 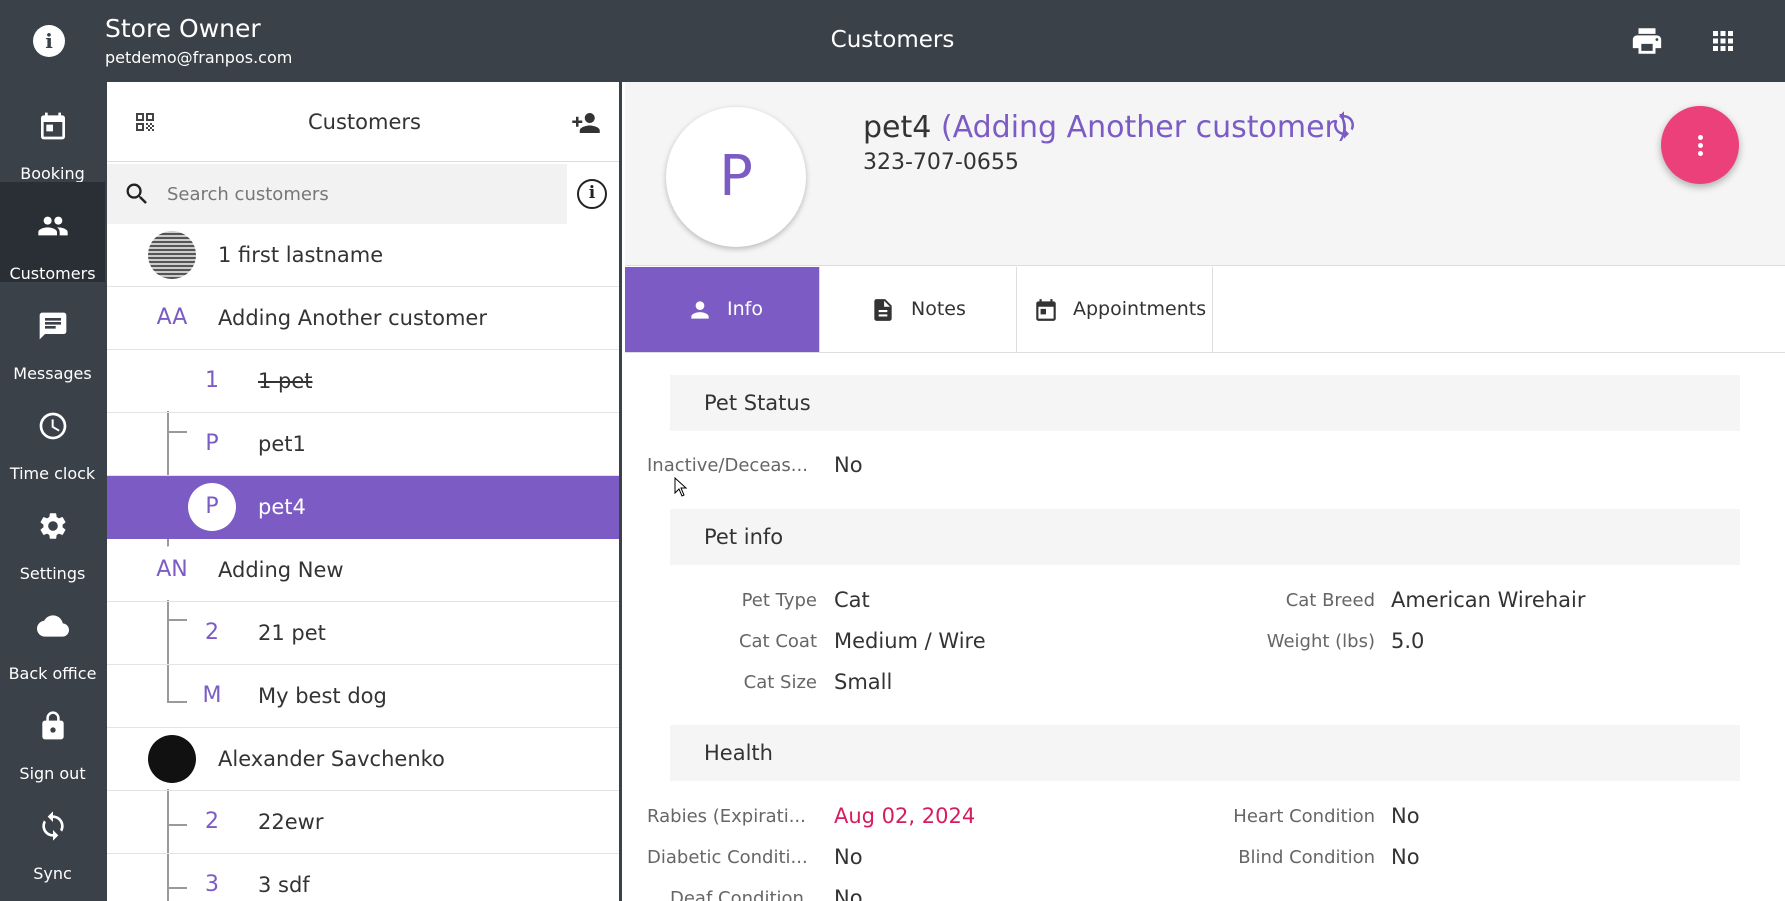 I want to click on nav-customers: Customers, so click(x=52, y=232).